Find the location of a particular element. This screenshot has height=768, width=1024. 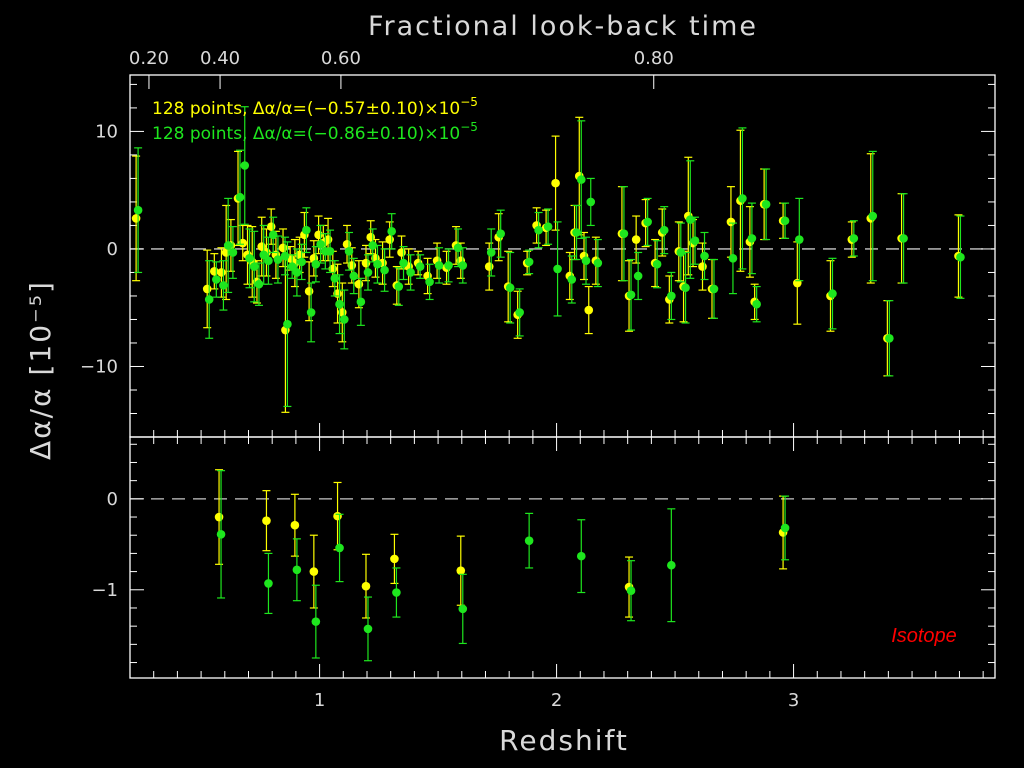

x-axis-label: Redshift is located at coordinates (564, 740).